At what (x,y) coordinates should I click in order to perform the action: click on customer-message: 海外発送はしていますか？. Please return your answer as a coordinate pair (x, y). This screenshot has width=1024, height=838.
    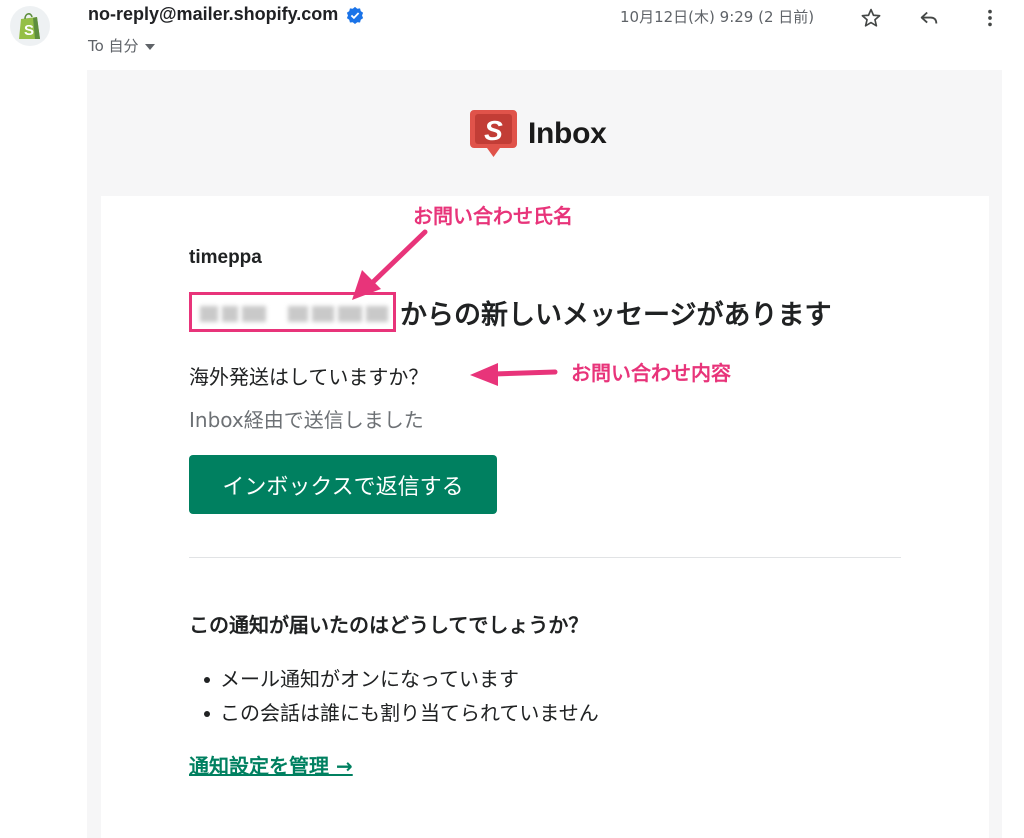
    Looking at the image, I should click on (309, 377).